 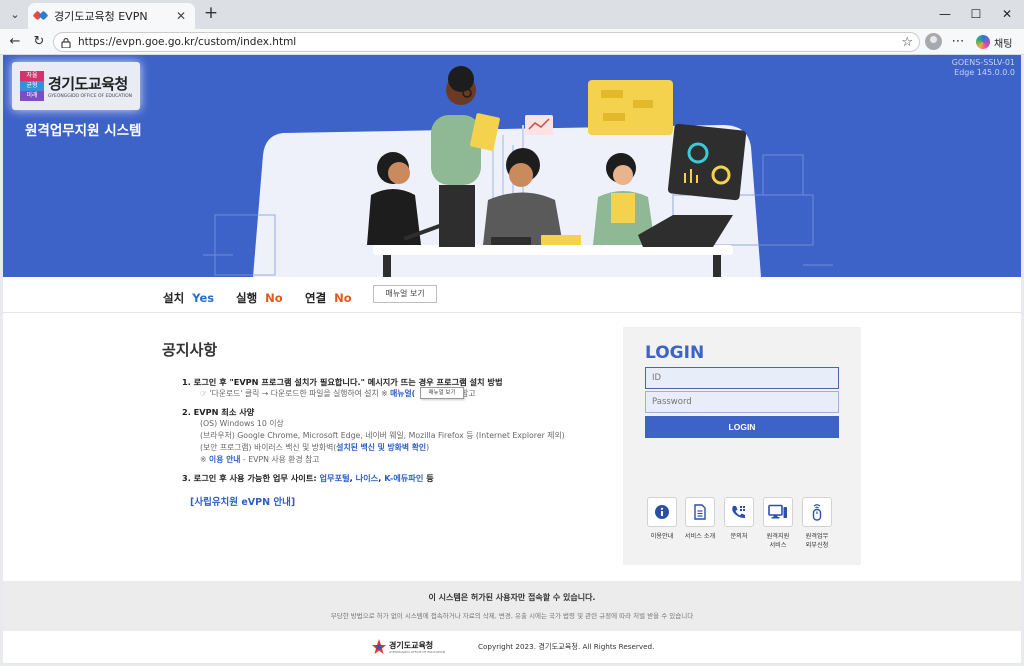 I want to click on login-panel: LOGIN LOGIN 이용안내 서비스 소개 문의처 원격지원 서, so click(x=742, y=446).